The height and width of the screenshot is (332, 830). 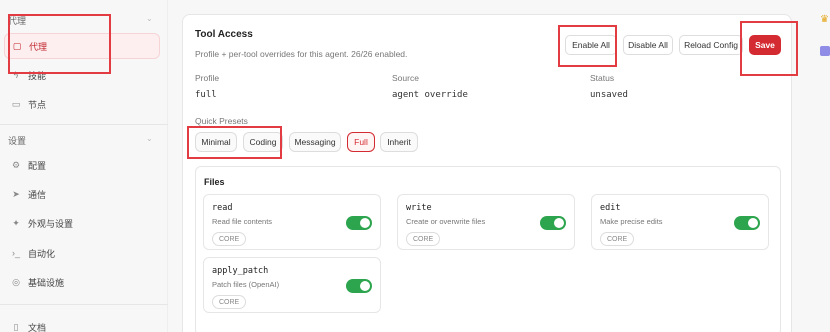 What do you see at coordinates (16, 222) in the screenshot?
I see `sparkle-icon: ✦` at bounding box center [16, 222].